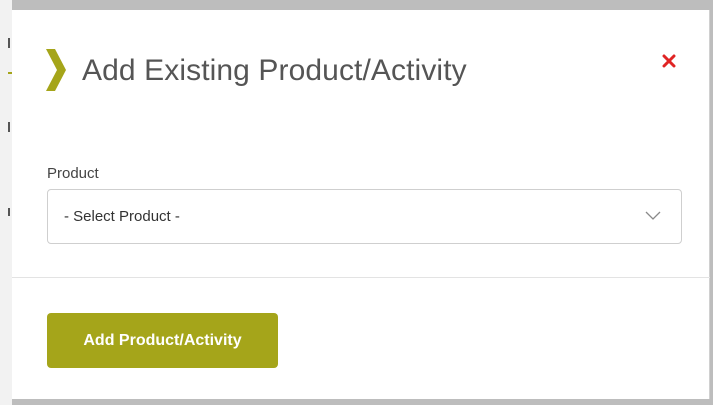 This screenshot has height=405, width=713. Describe the element at coordinates (56, 70) in the screenshot. I see `chevron-right-icon` at that location.